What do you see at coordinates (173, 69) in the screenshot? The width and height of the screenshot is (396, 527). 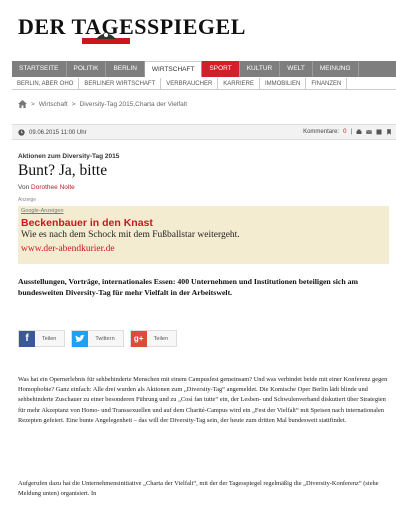 I see `nav-item-wirtschaft: WIRTSCHAFT` at bounding box center [173, 69].